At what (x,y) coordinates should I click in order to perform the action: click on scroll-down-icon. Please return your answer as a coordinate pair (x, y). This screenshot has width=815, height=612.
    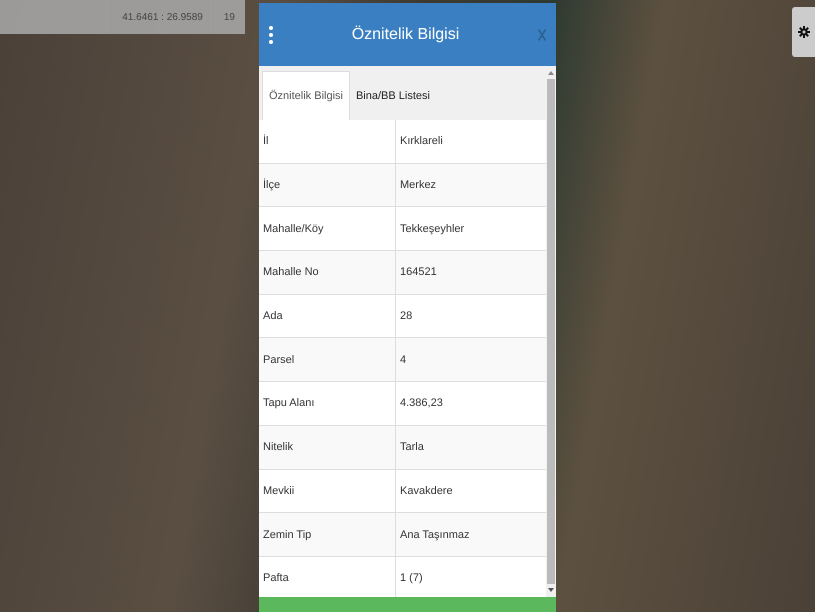
    Looking at the image, I should click on (551, 590).